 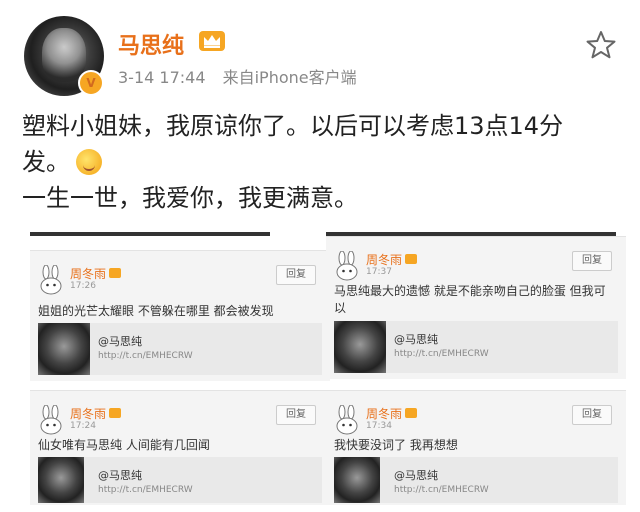 I want to click on post-line-3: 一生一世，我爱你，我更满意。, so click(x=190, y=198).